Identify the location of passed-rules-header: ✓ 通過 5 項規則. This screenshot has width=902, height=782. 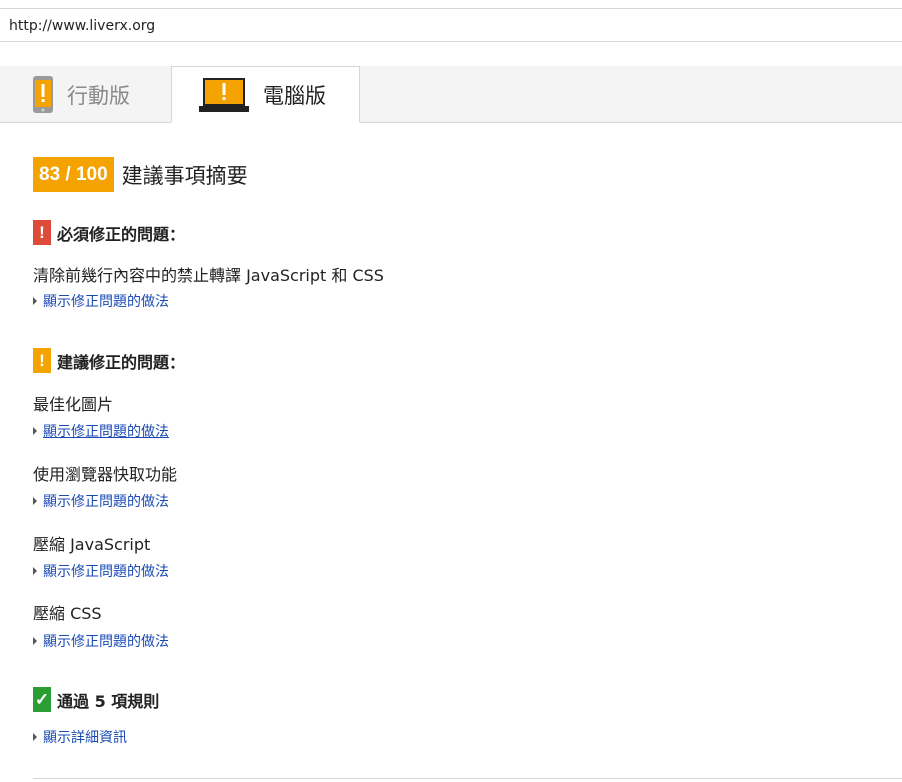
(96, 699).